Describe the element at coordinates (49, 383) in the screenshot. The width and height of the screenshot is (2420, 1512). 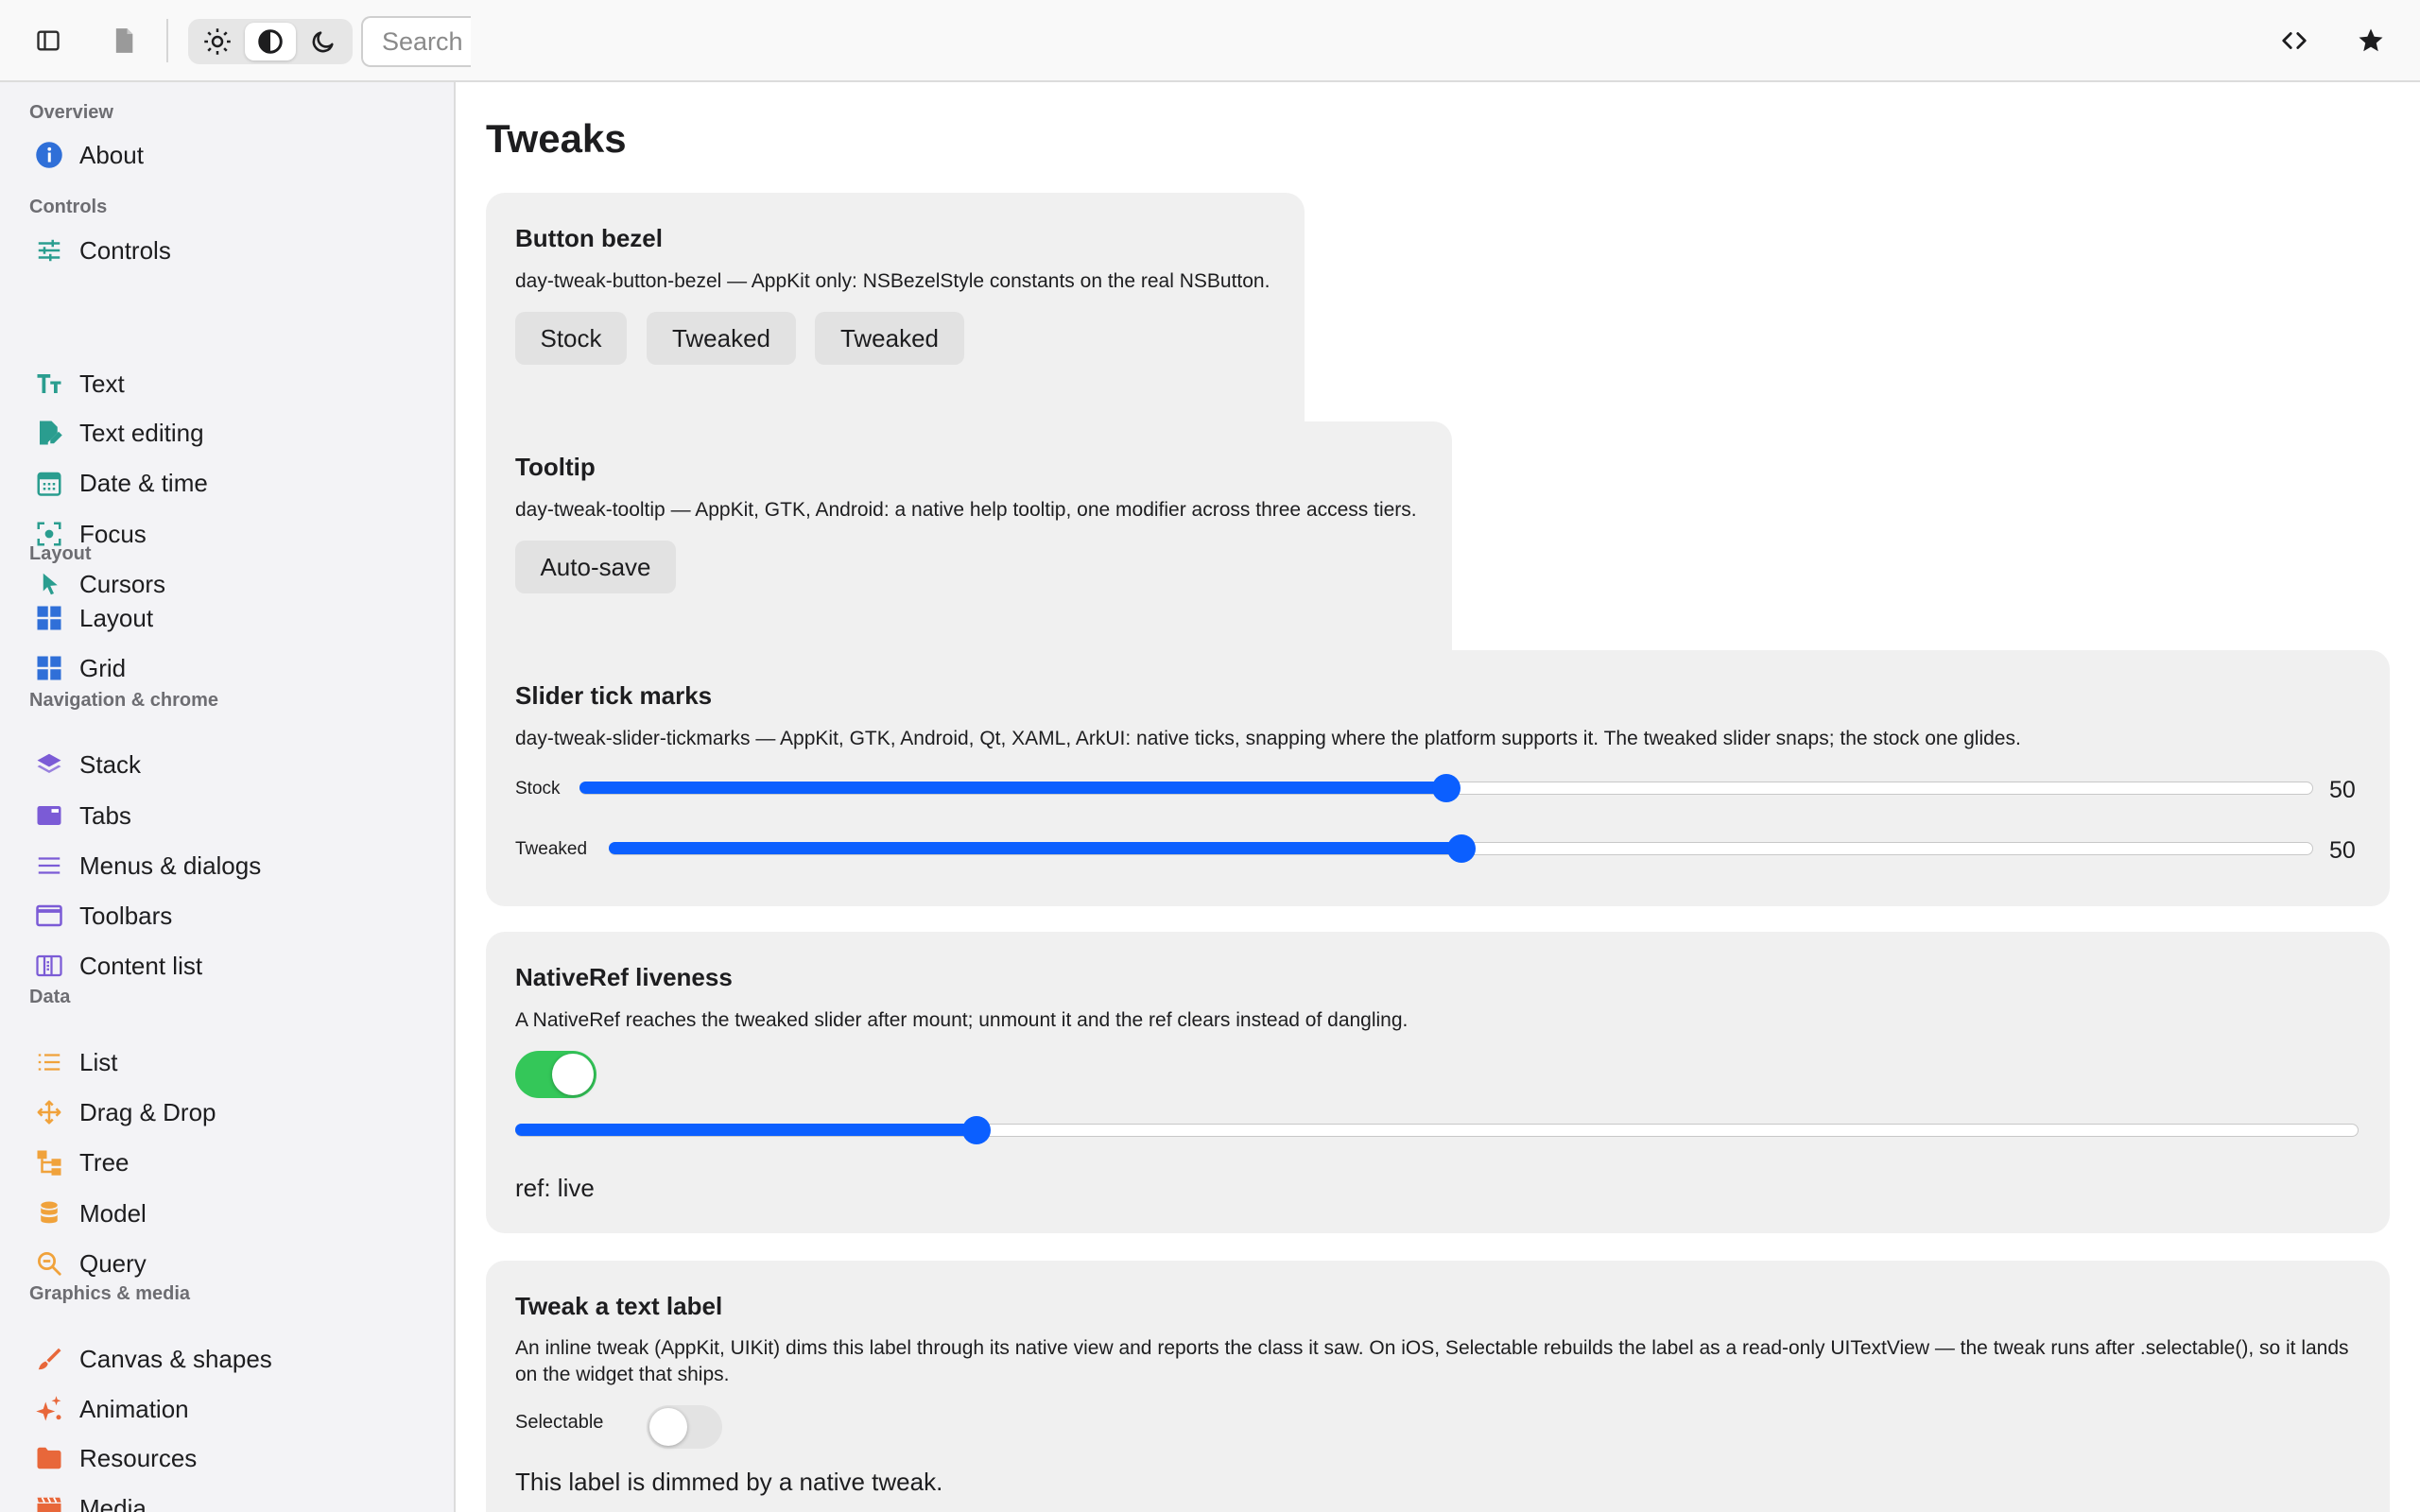
I see `text-size-icon` at that location.